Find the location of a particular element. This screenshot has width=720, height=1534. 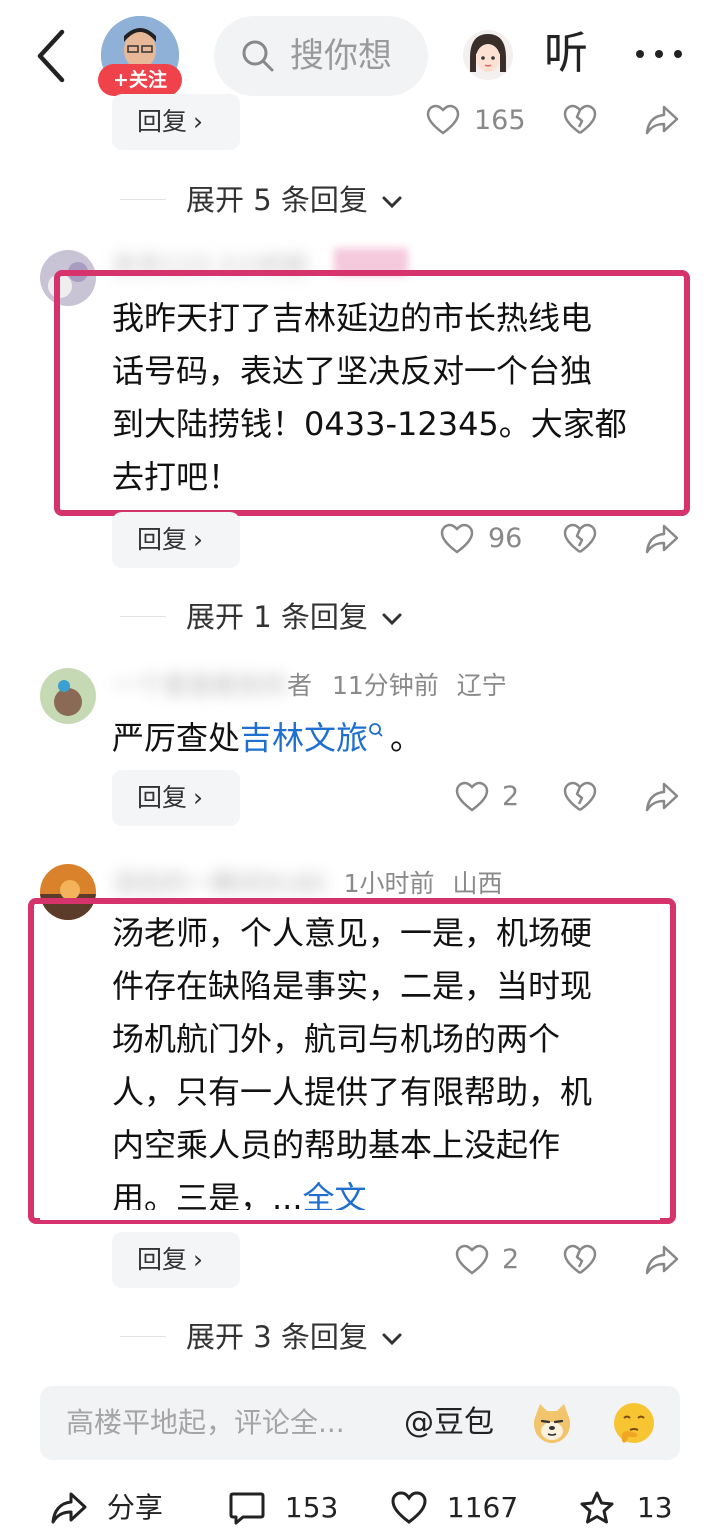

chevron-left-icon is located at coordinates (51, 56).